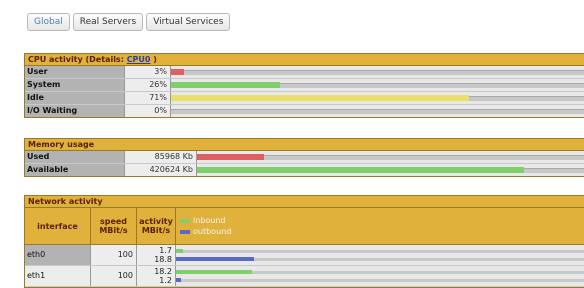  I want to click on memory-label: Available, so click(75, 170).